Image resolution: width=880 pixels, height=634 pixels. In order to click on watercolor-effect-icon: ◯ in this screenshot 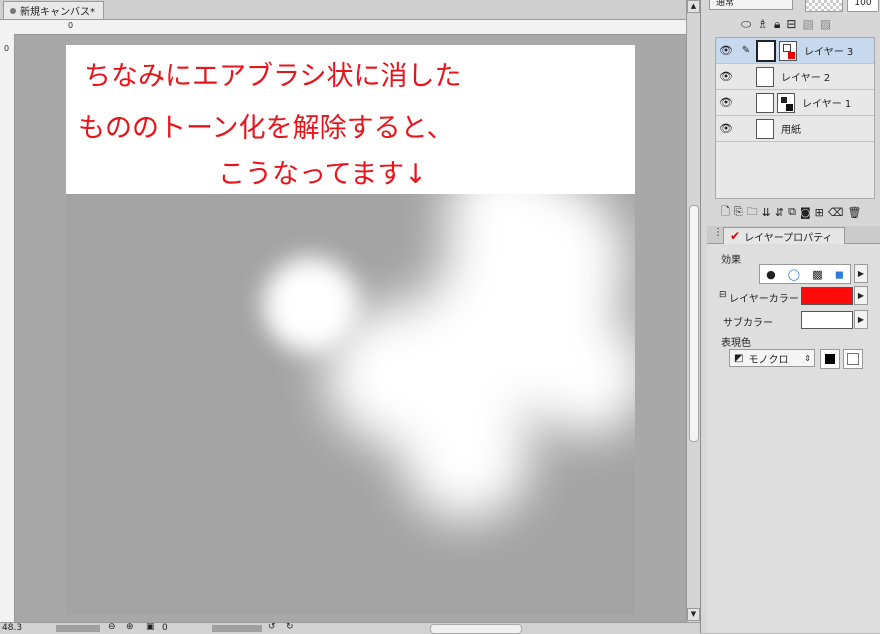, I will do `click(794, 274)`.